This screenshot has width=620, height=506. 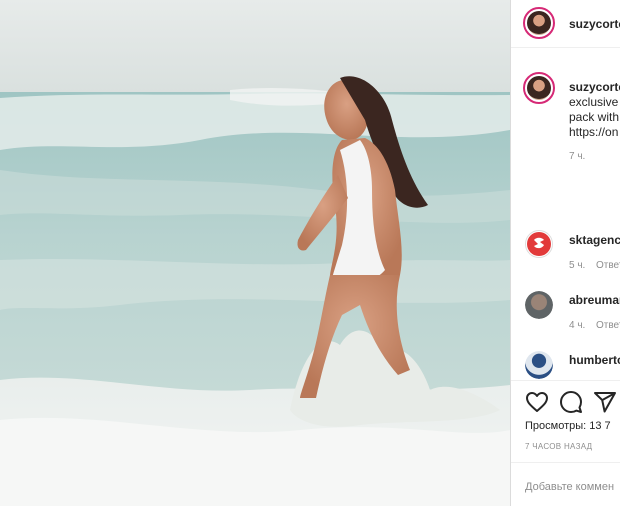 What do you see at coordinates (565, 24) in the screenshot?
I see `post-header: suzycortez` at bounding box center [565, 24].